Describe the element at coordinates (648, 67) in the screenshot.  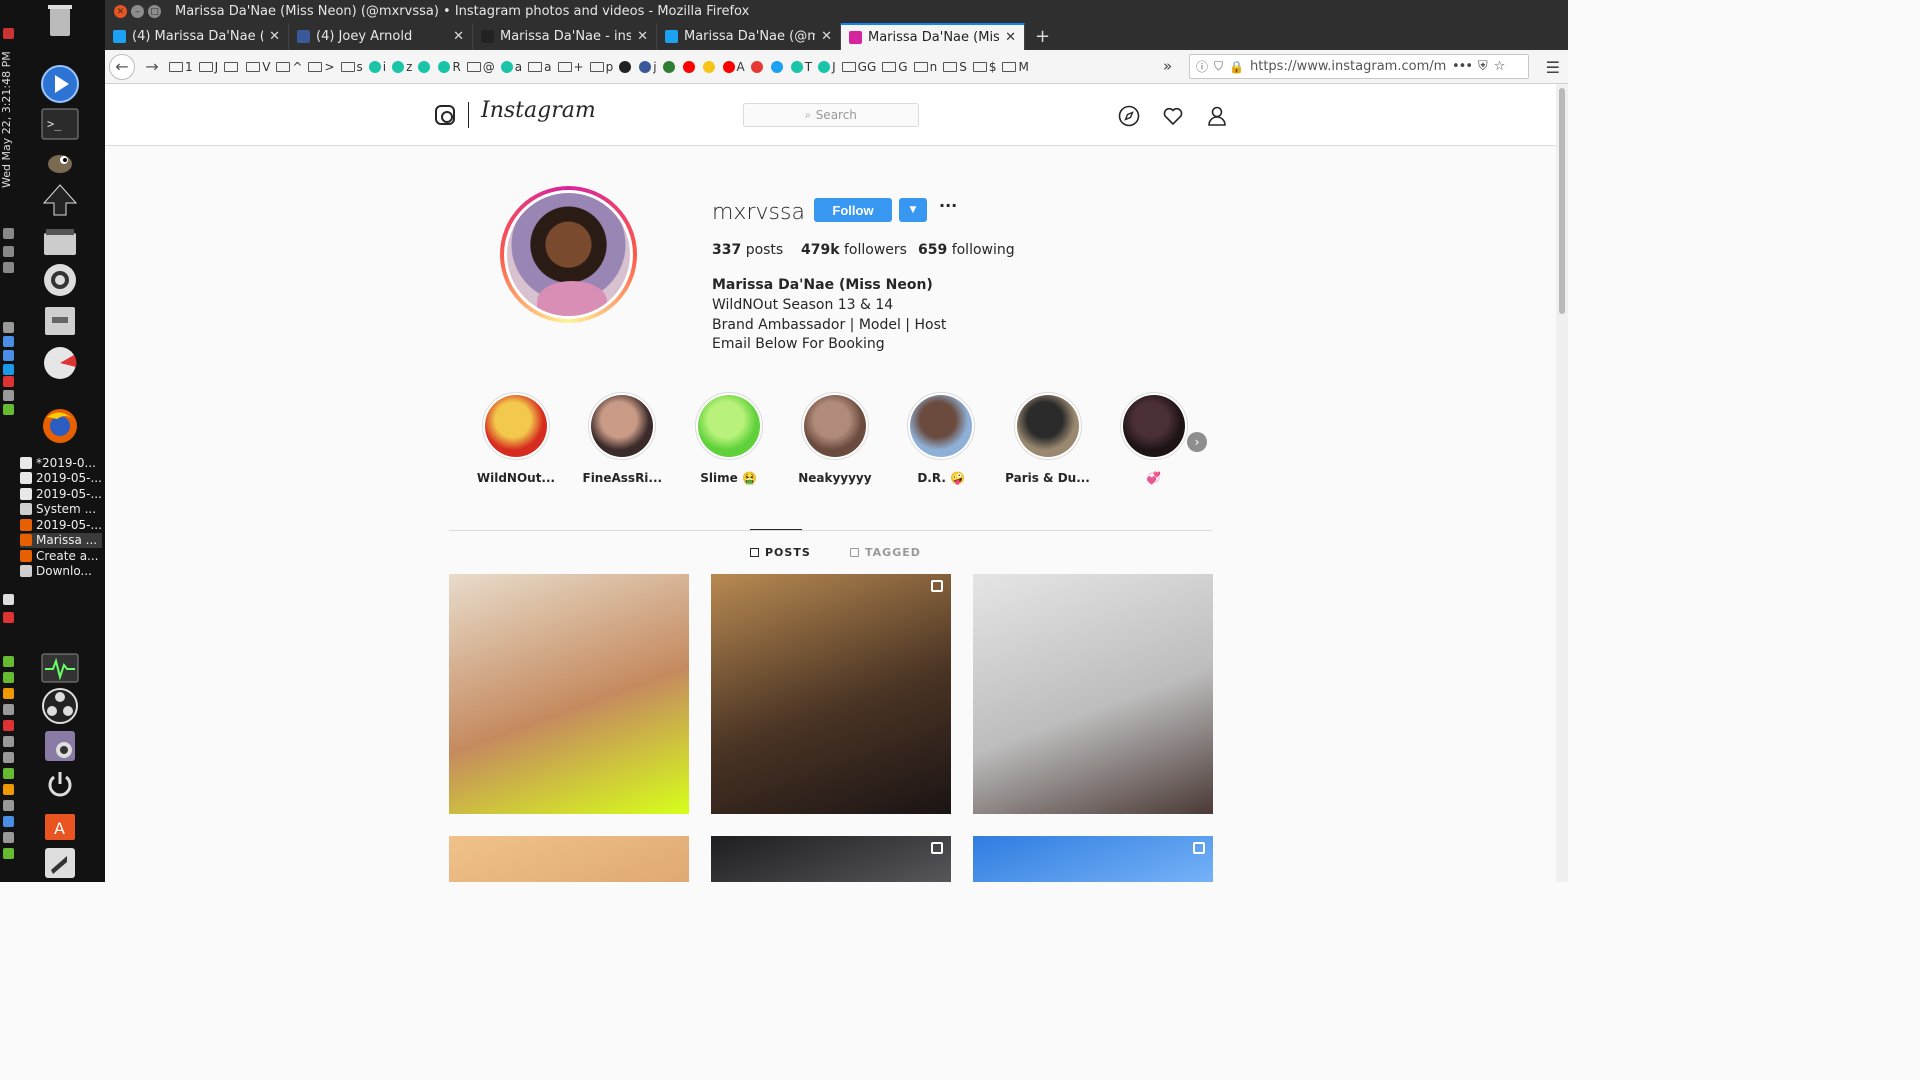
I see `bookmark-item: j` at that location.